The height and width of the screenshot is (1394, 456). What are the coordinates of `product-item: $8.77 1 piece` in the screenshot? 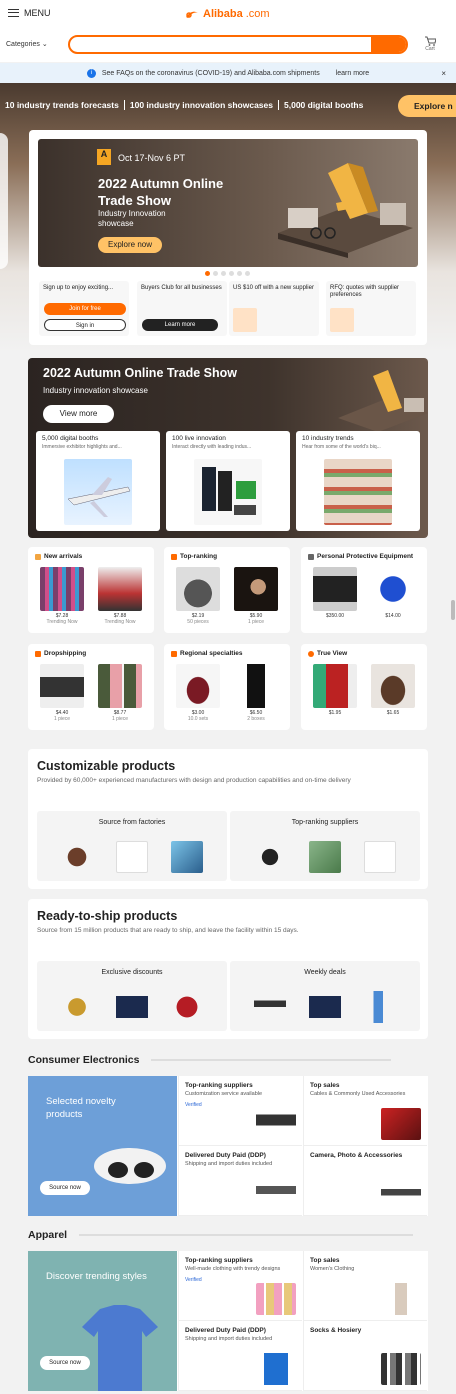 It's located at (120, 694).